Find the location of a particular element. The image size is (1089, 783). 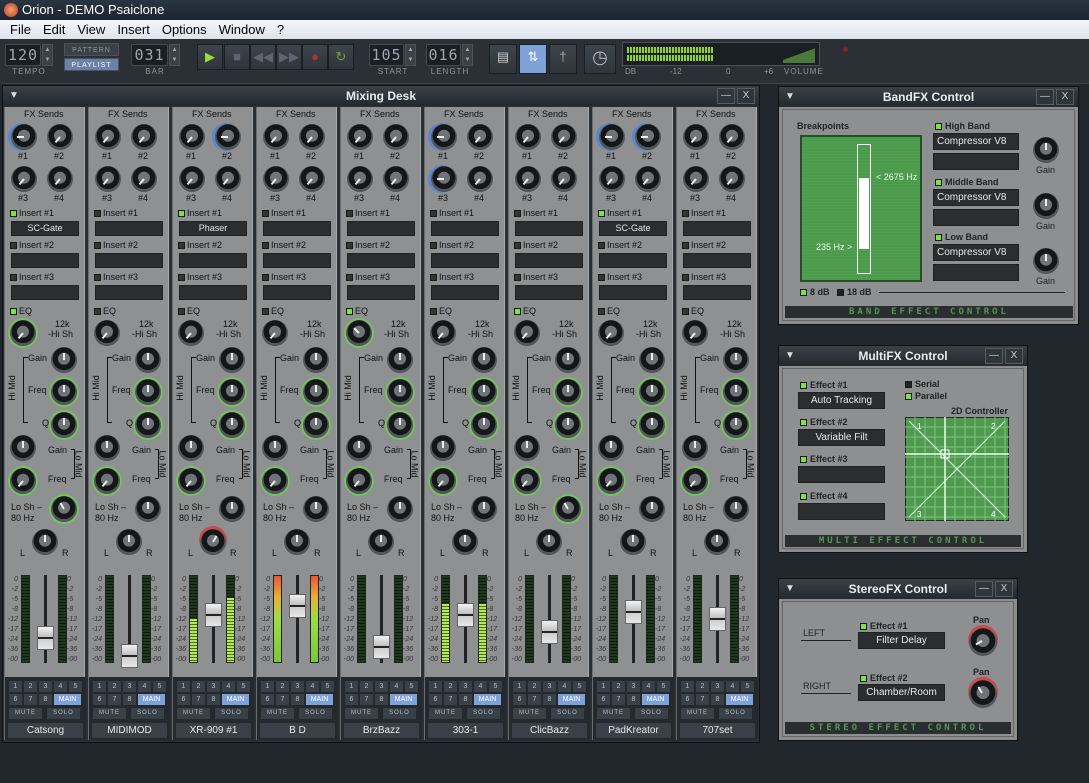

channel-name: ClicBazz is located at coordinates (549, 730).